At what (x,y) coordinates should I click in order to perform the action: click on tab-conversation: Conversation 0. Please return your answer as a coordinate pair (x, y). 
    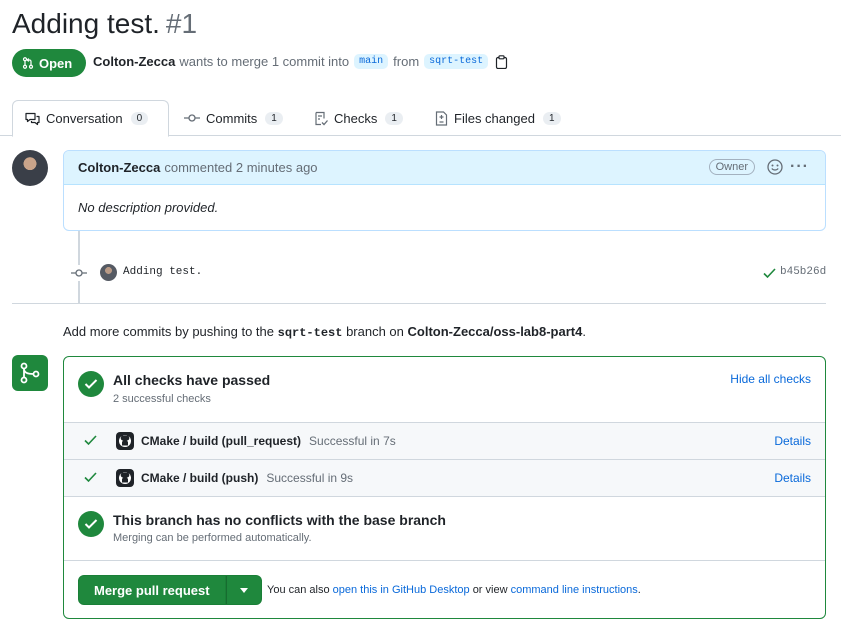
    Looking at the image, I should click on (90, 118).